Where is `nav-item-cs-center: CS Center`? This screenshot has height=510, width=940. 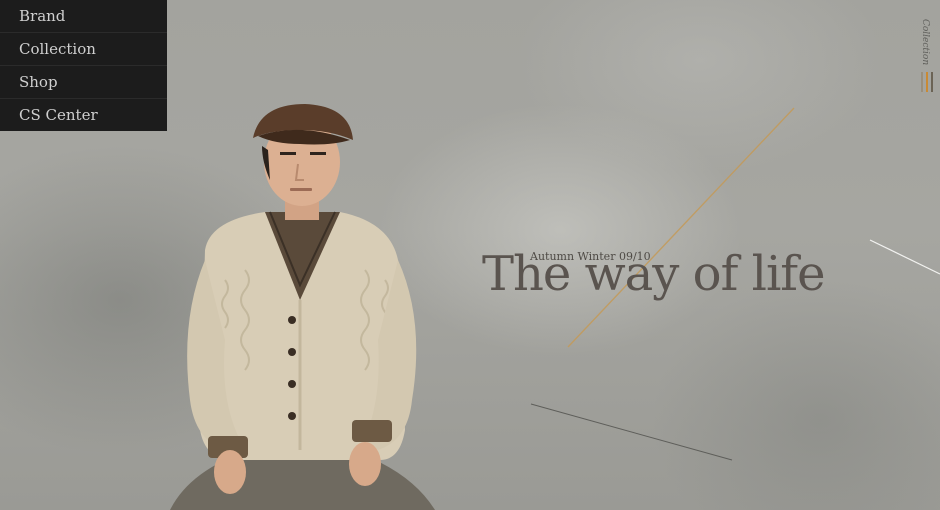 nav-item-cs-center: CS Center is located at coordinates (83, 114).